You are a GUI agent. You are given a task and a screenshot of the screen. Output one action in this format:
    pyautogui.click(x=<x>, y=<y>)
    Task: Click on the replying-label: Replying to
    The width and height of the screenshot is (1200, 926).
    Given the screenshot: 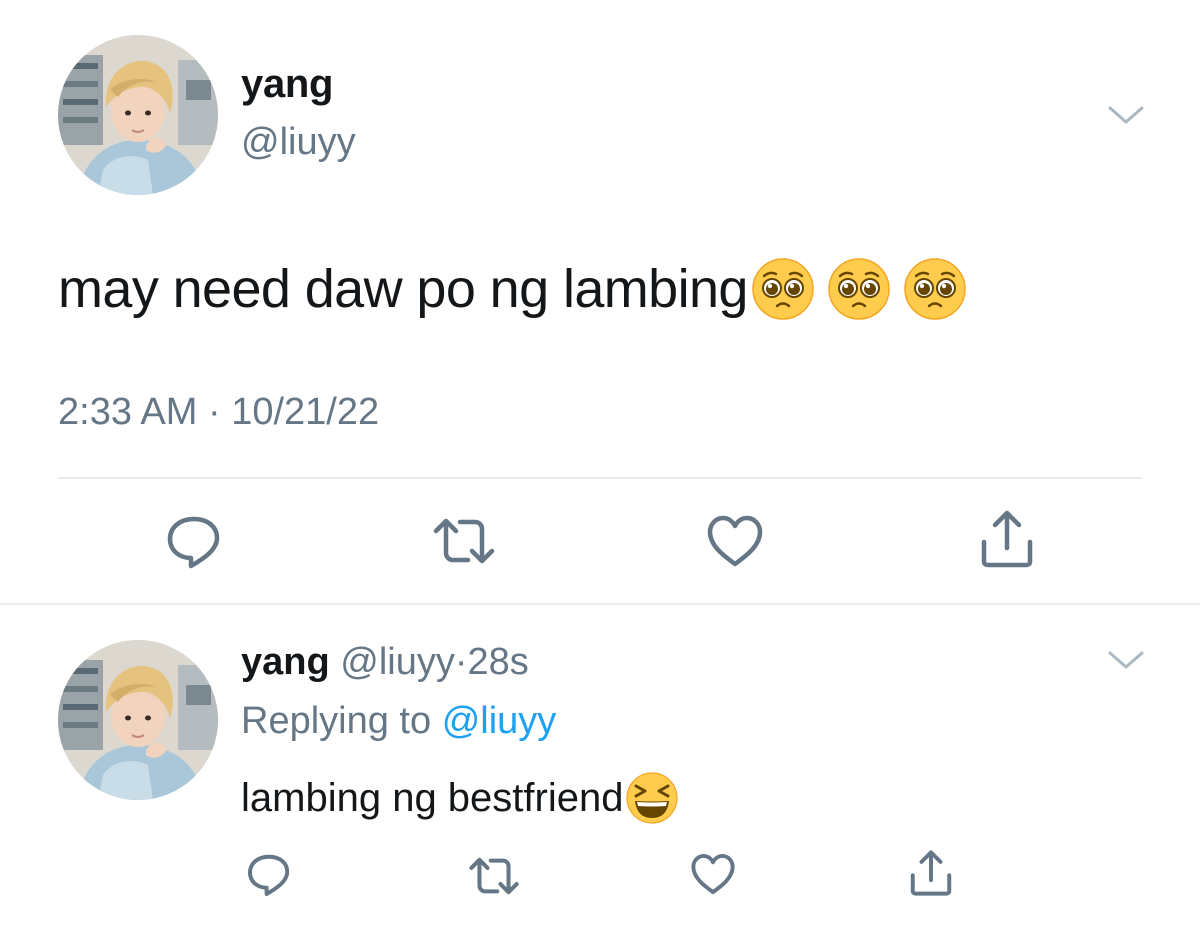 What is the action you would take?
    pyautogui.click(x=336, y=721)
    